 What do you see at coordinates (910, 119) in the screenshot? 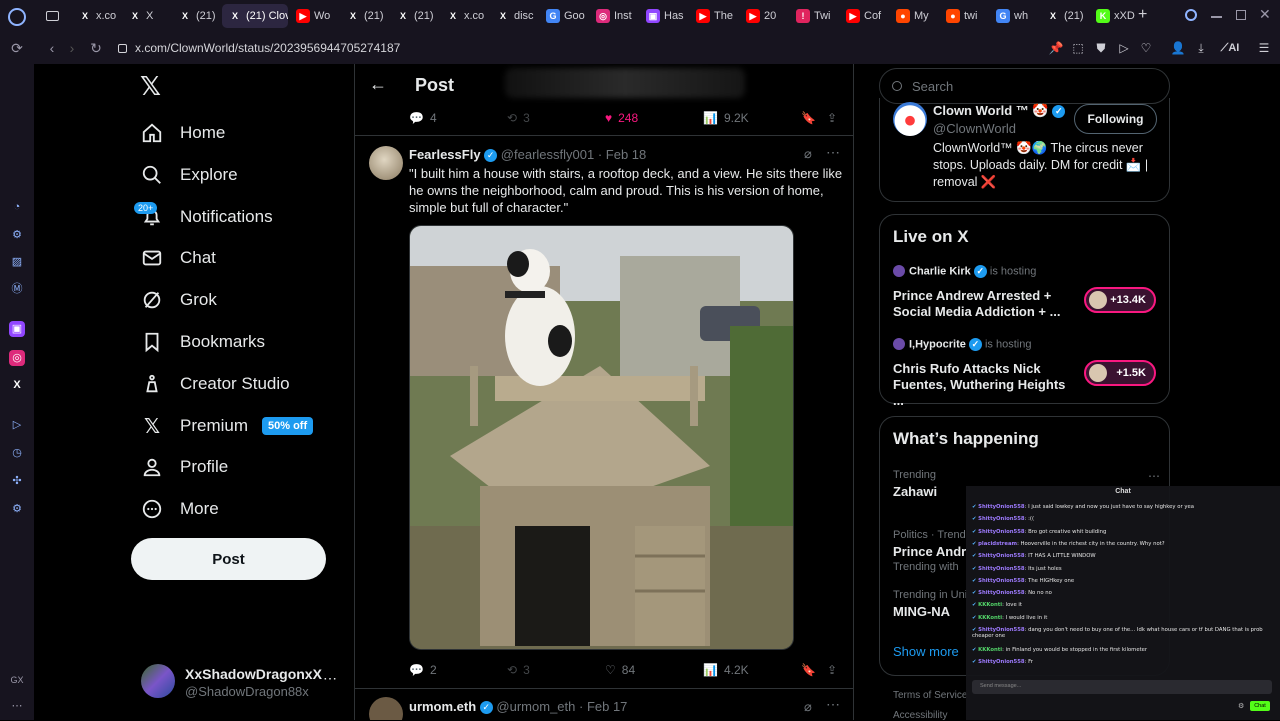
I see `clown-avatar` at bounding box center [910, 119].